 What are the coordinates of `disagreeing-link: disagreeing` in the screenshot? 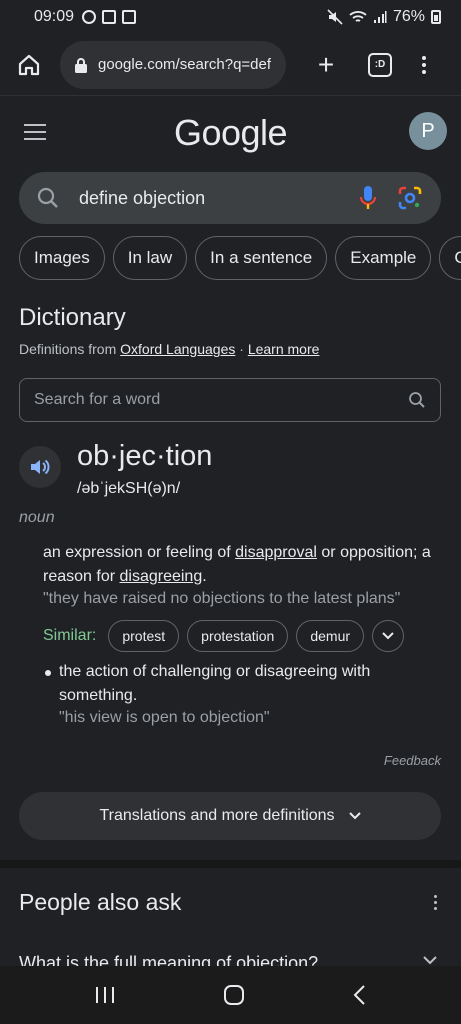 It's located at (160, 576).